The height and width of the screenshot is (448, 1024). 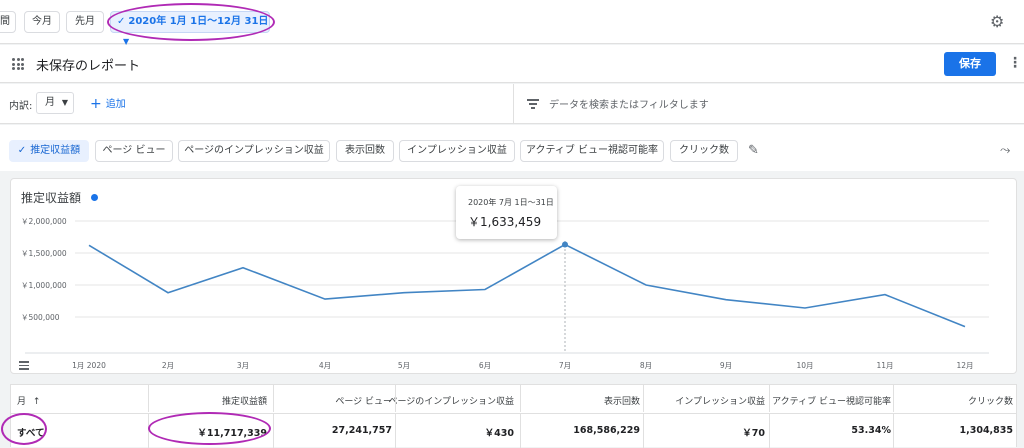 What do you see at coordinates (115, 104) in the screenshot?
I see `add-label: 追加` at bounding box center [115, 104].